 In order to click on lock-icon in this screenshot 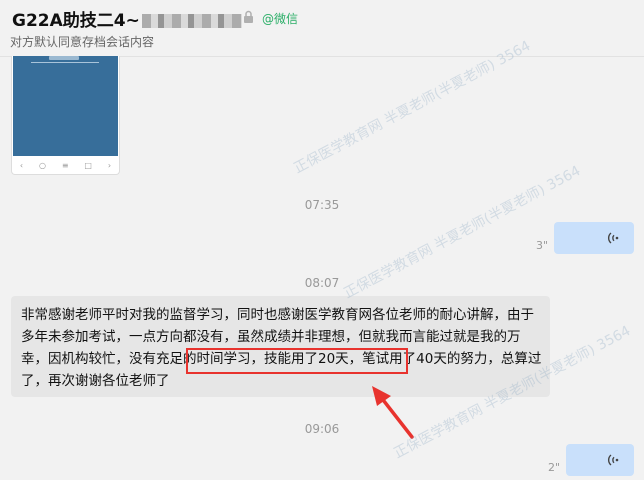, I will do `click(248, 16)`.